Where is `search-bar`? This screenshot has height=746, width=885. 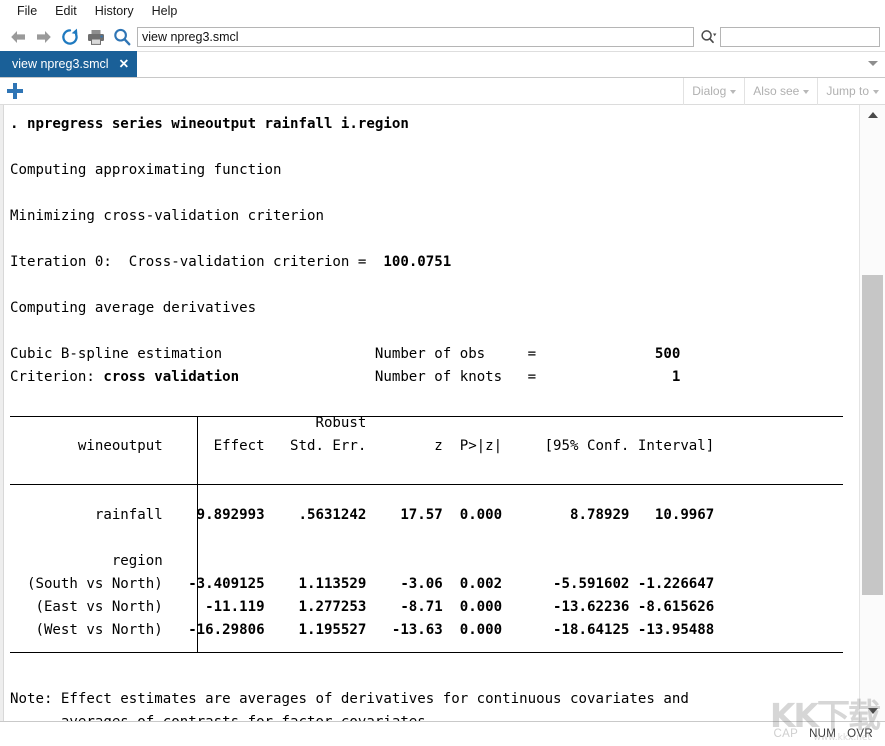 search-bar is located at coordinates (790, 36).